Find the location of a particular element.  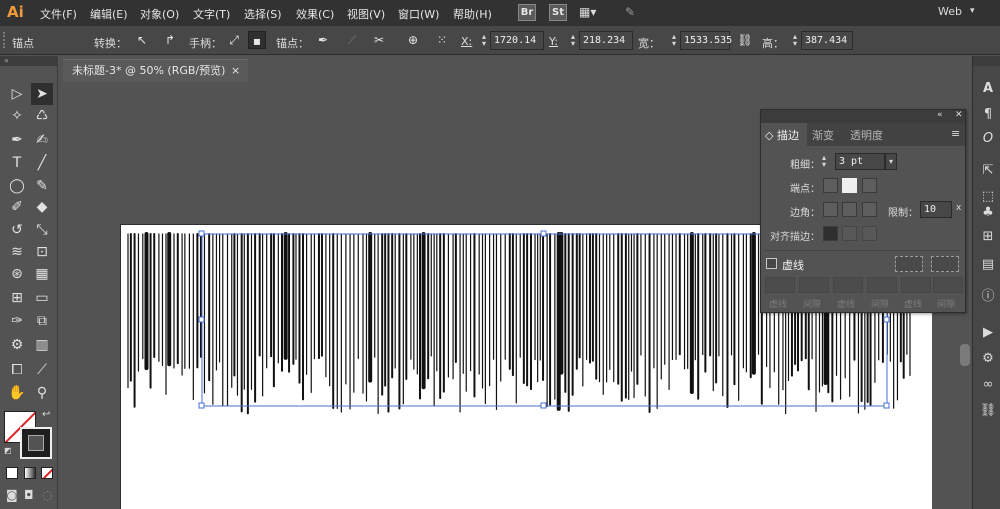

tab-transparency: 透明度 is located at coordinates (866, 135).